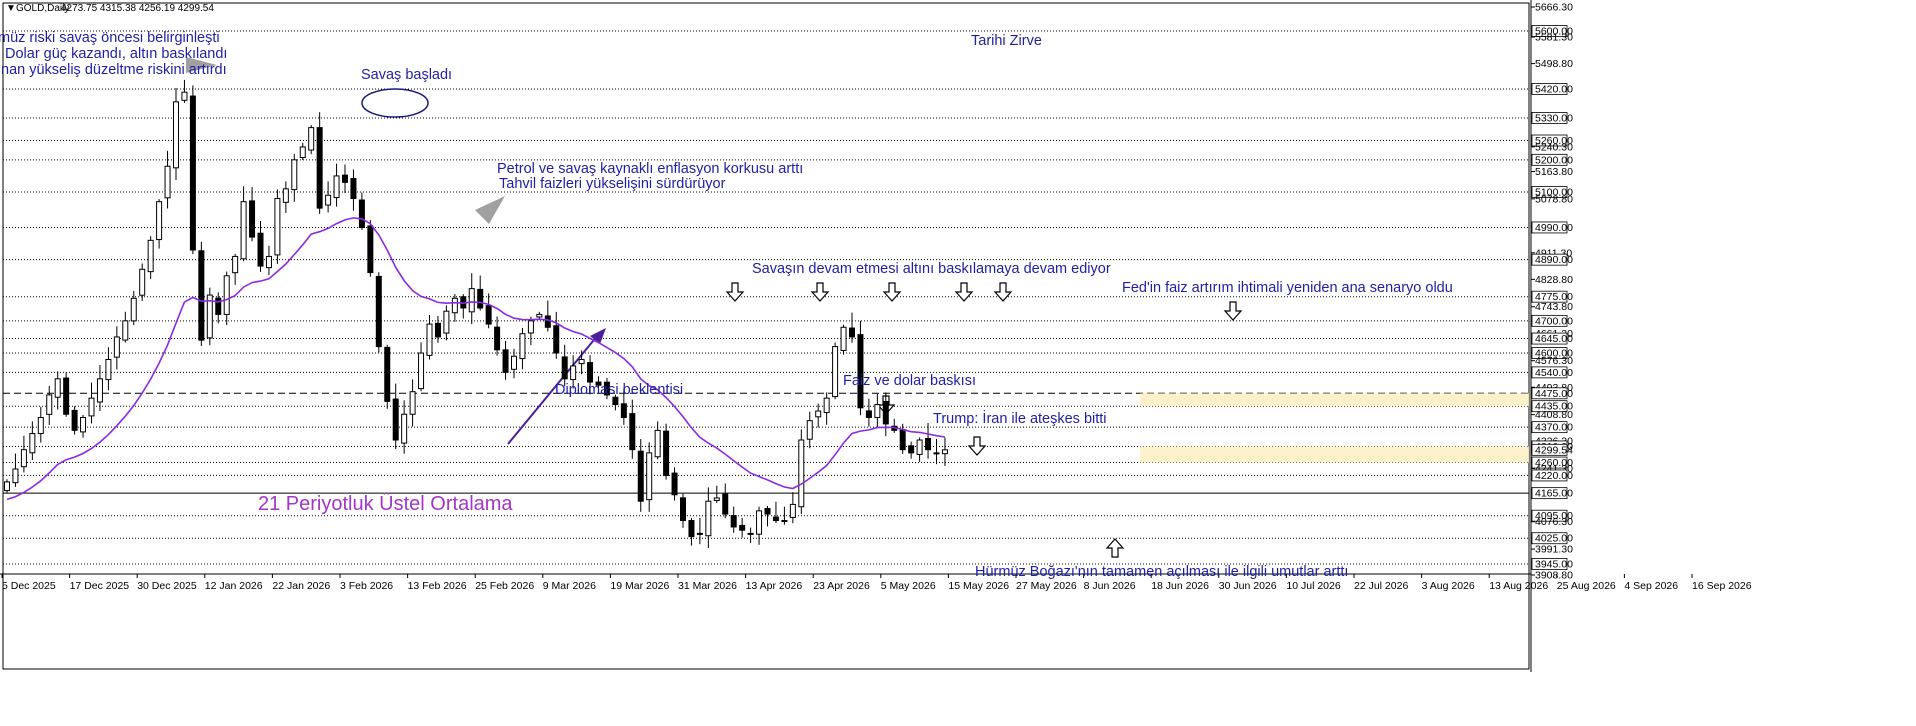 The height and width of the screenshot is (726, 1916). Describe the element at coordinates (707, 586) in the screenshot. I see `time-tick-label: 31 Mar 2026` at that location.